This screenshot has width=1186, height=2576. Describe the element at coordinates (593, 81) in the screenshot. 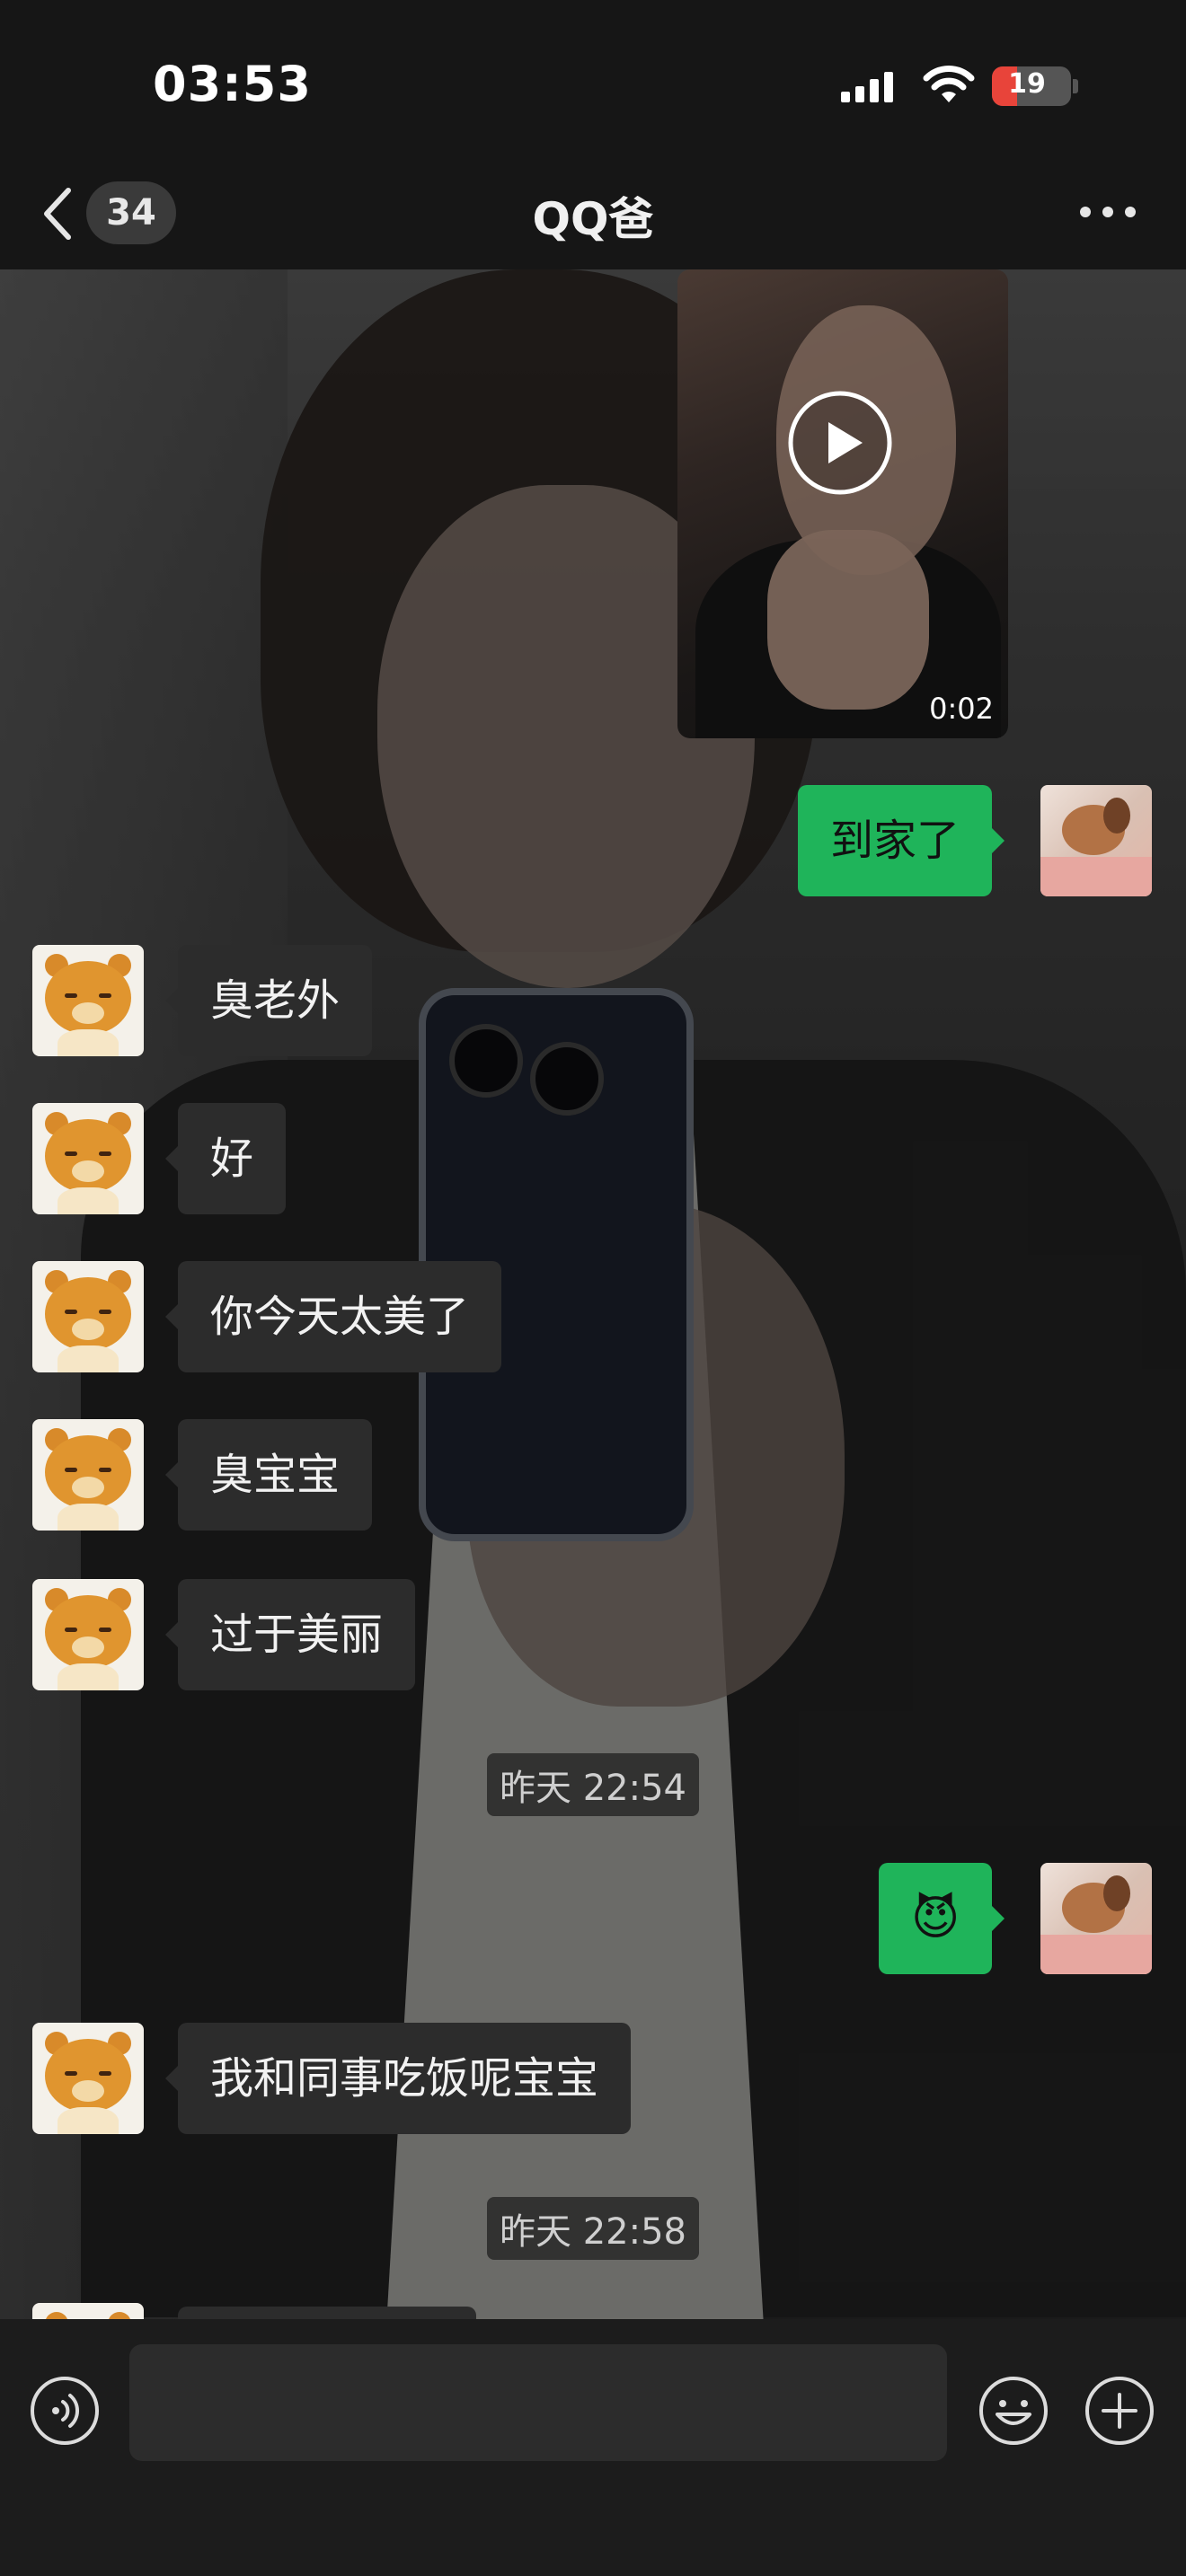

I see `status-bar: 03:53 19` at that location.